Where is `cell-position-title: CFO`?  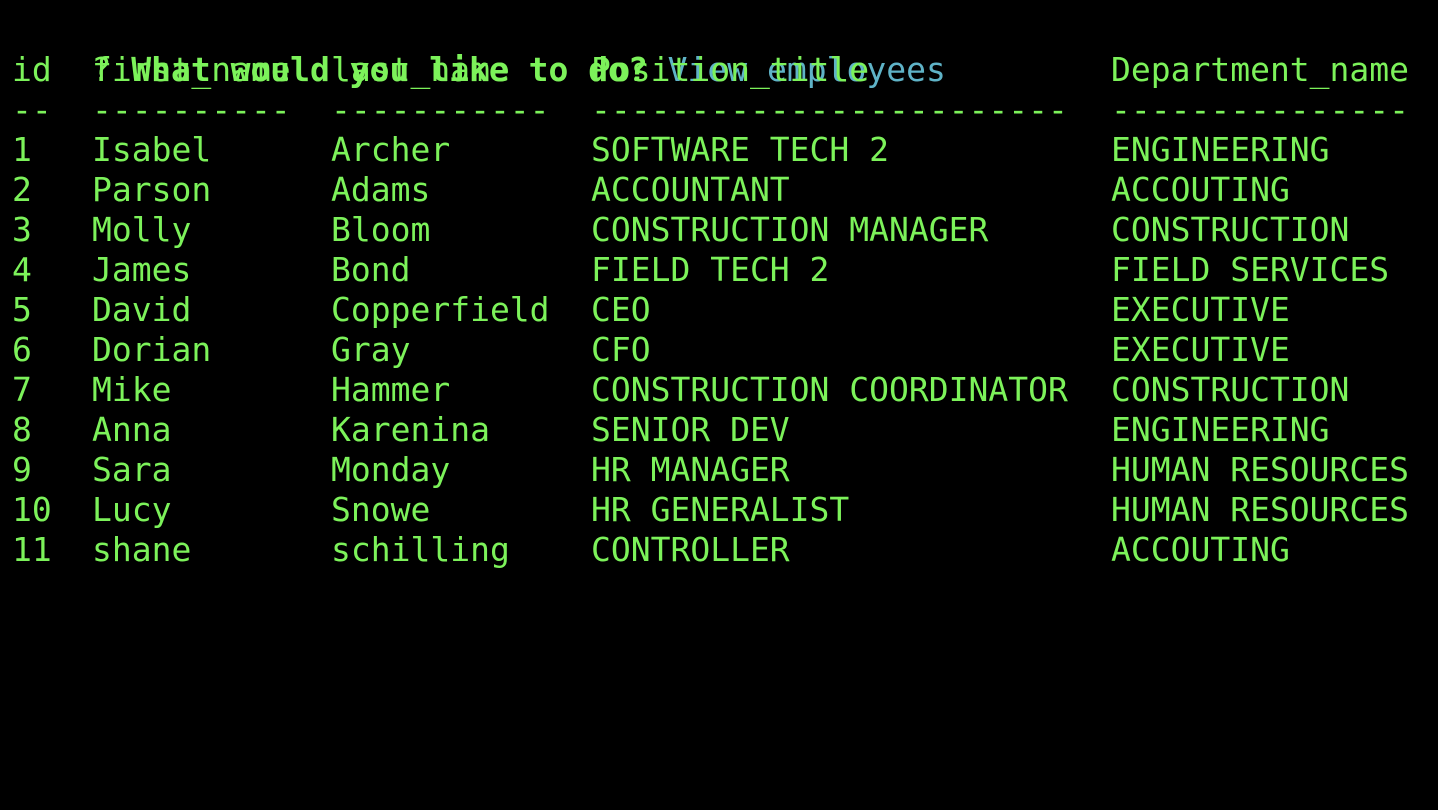 cell-position-title: CFO is located at coordinates (621, 349).